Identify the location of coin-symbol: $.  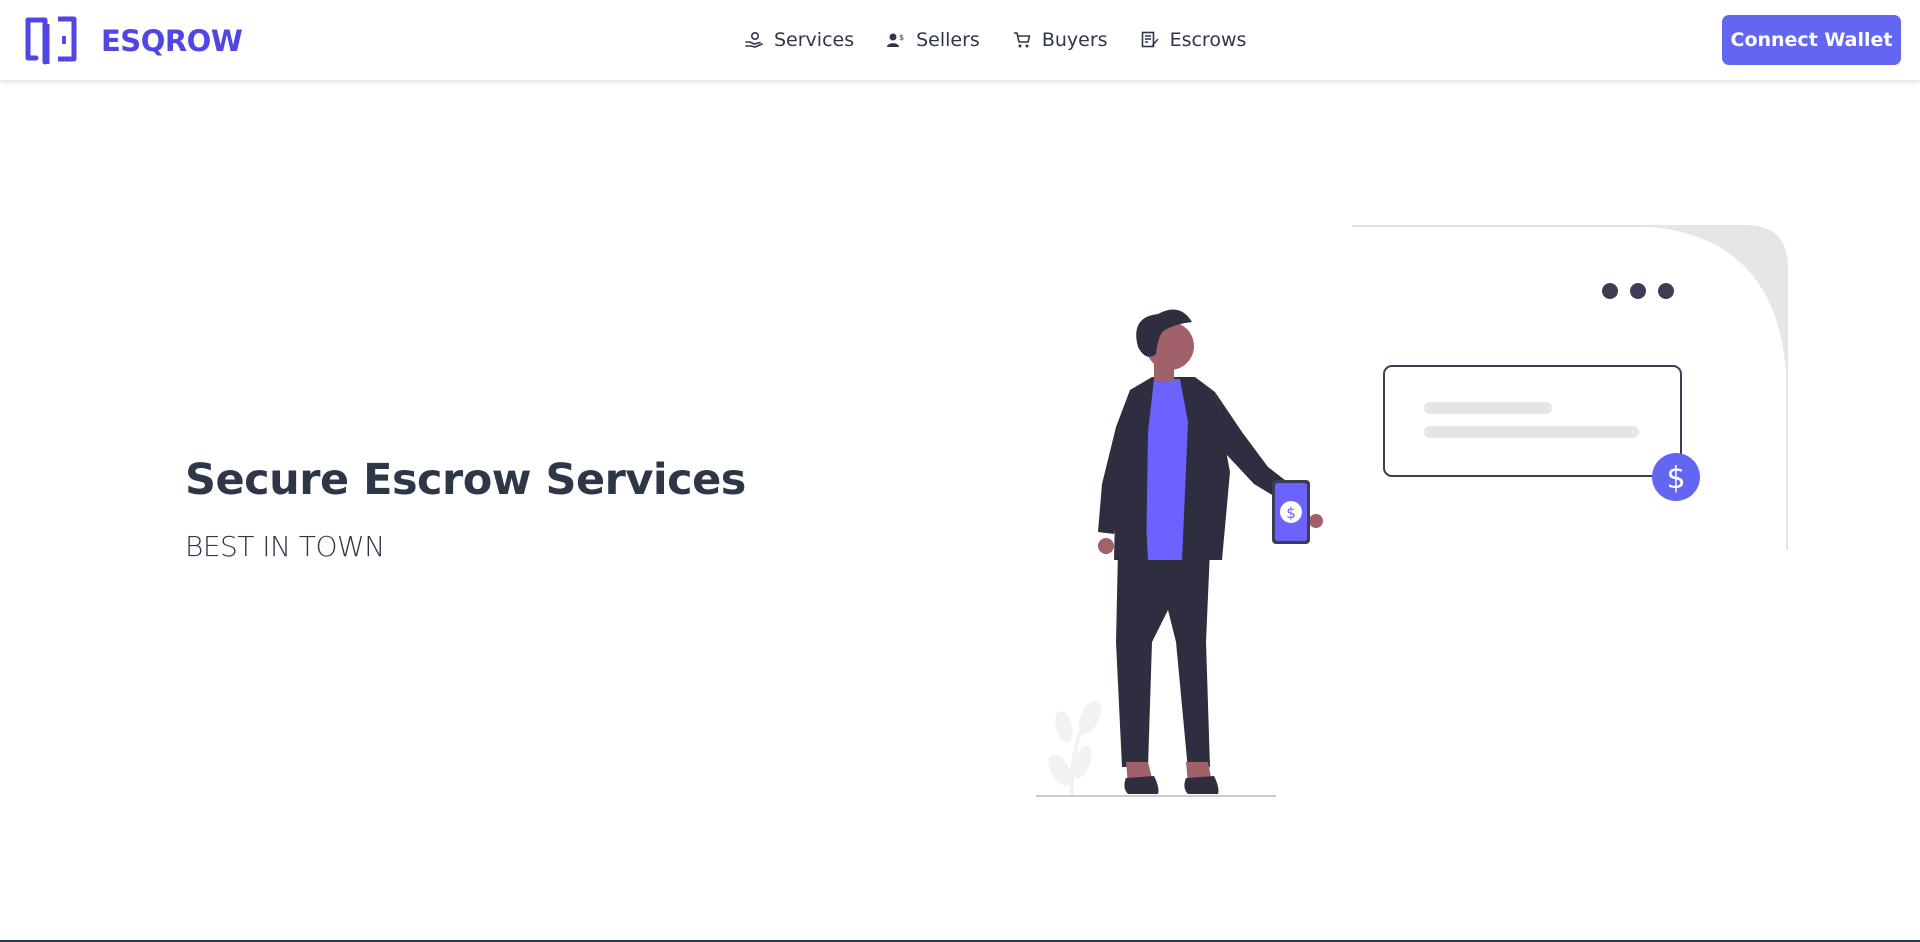
(1675, 478).